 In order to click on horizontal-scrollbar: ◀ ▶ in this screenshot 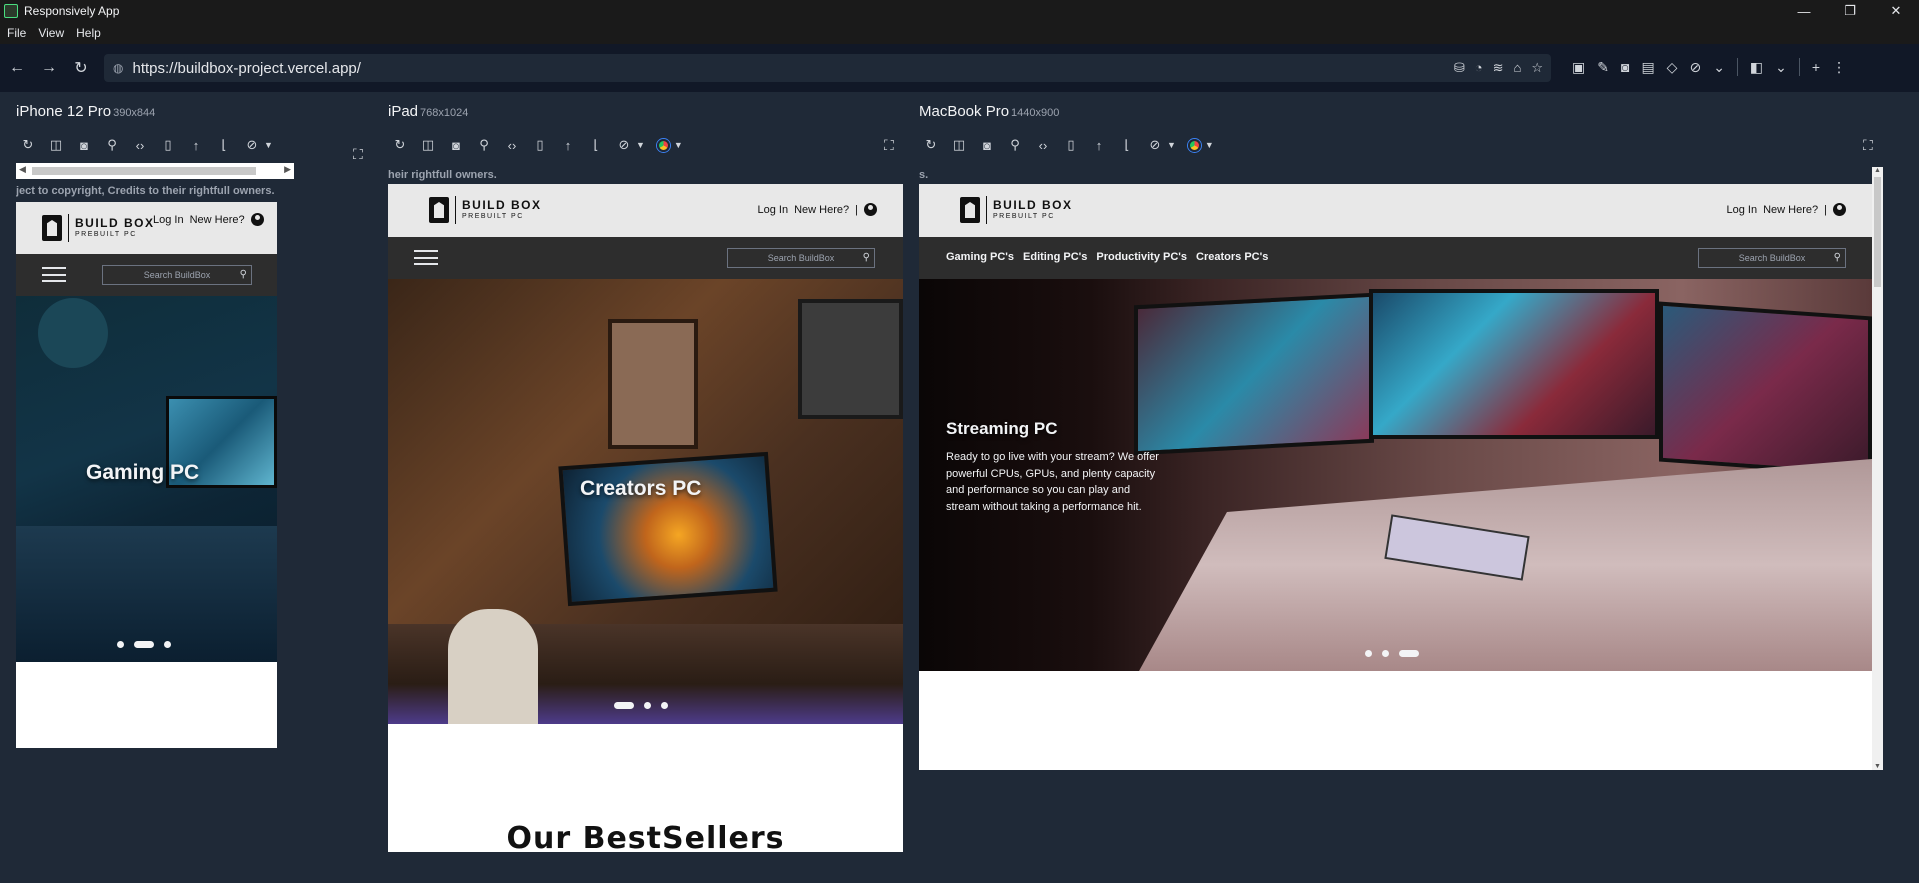, I will do `click(155, 171)`.